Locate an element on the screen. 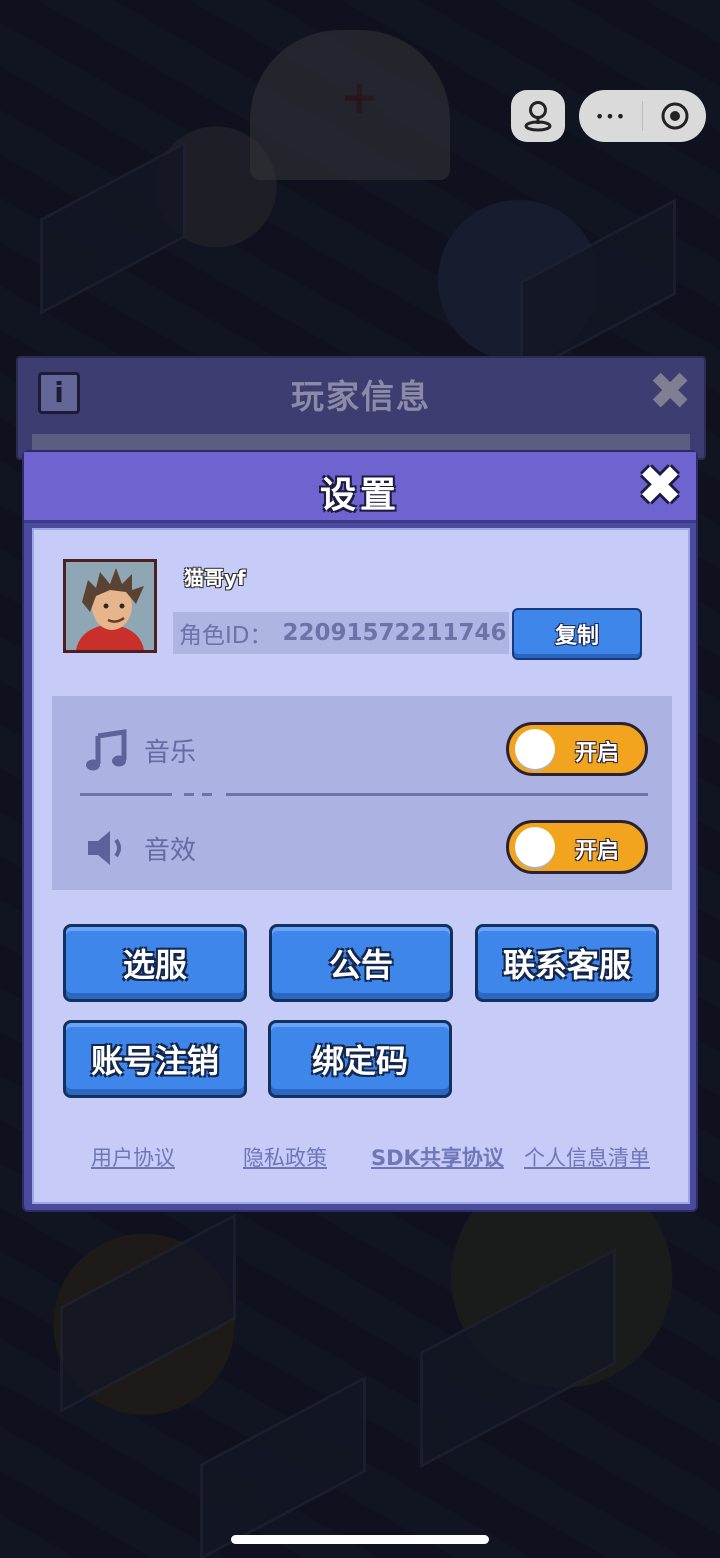  player-info-close-icon: ✖ is located at coordinates (670, 392).